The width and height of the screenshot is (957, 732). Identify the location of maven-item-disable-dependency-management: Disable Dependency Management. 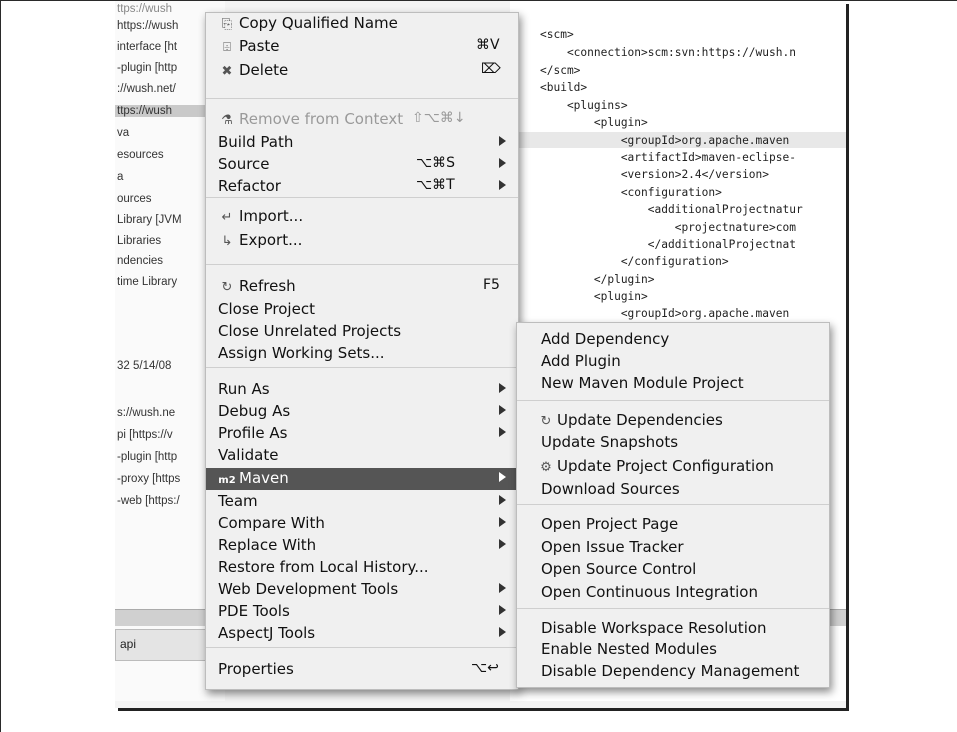
(673, 672).